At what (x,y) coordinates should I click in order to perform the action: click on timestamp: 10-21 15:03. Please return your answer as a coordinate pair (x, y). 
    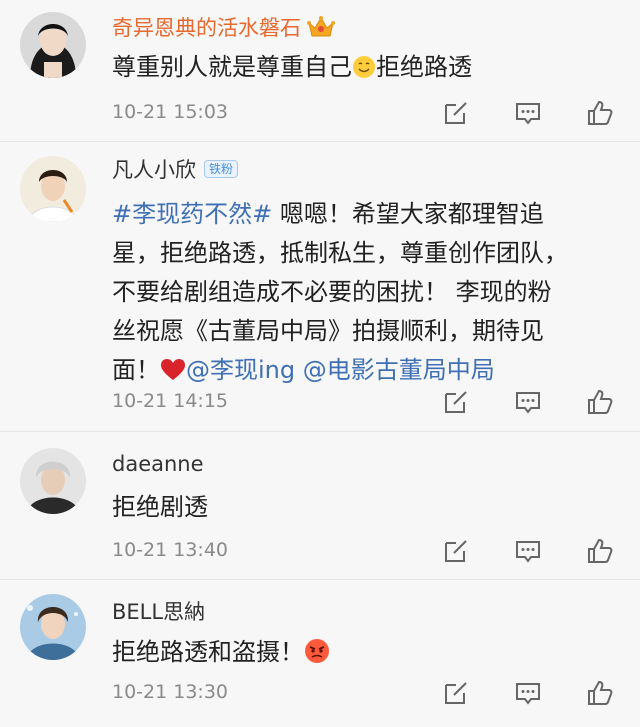
    Looking at the image, I should click on (170, 112).